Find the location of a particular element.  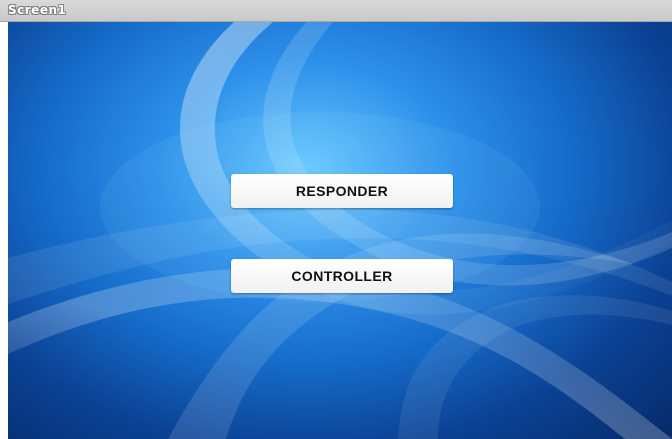

controller-button: CONTROLLER is located at coordinates (342, 276).